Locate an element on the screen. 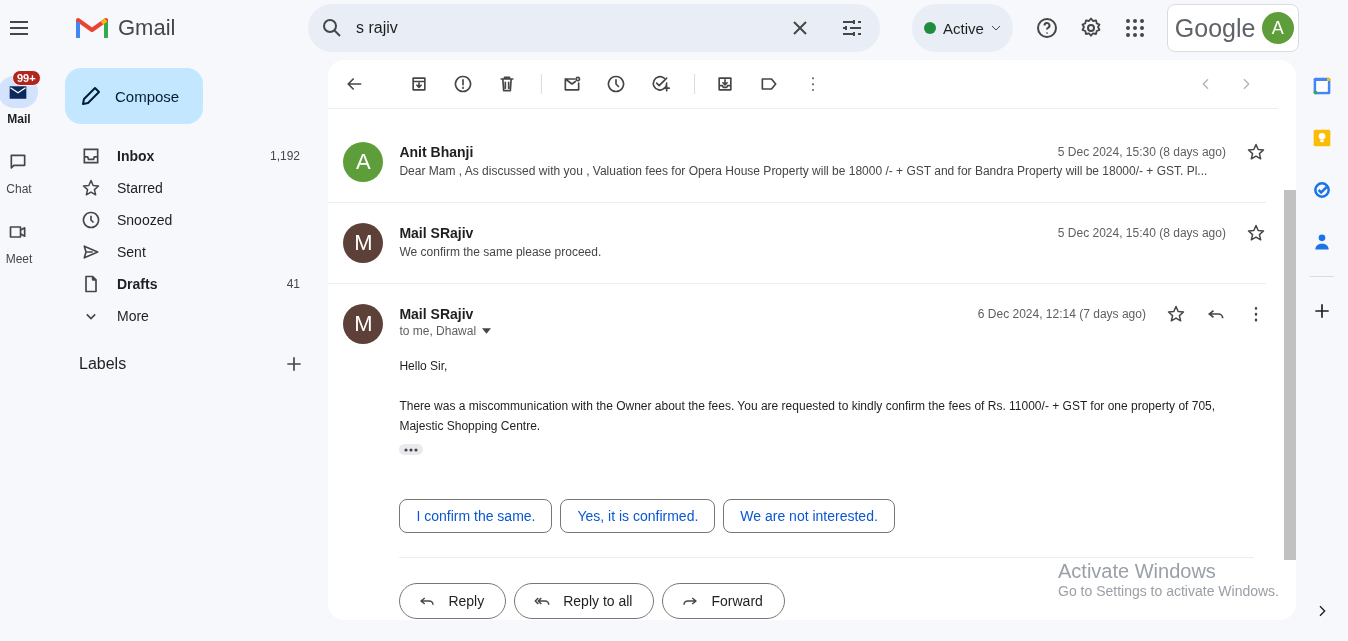 This screenshot has width=1348, height=641. search-bar: s rajiv is located at coordinates (594, 28).